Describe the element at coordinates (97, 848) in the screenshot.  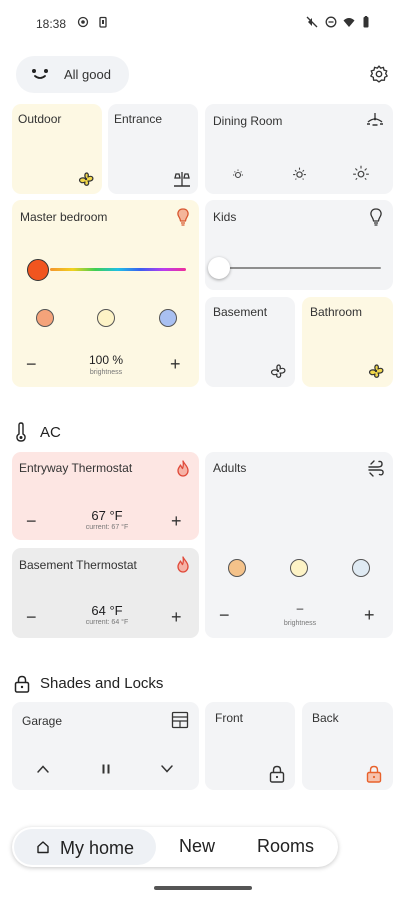
I see `nav-label: My home` at that location.